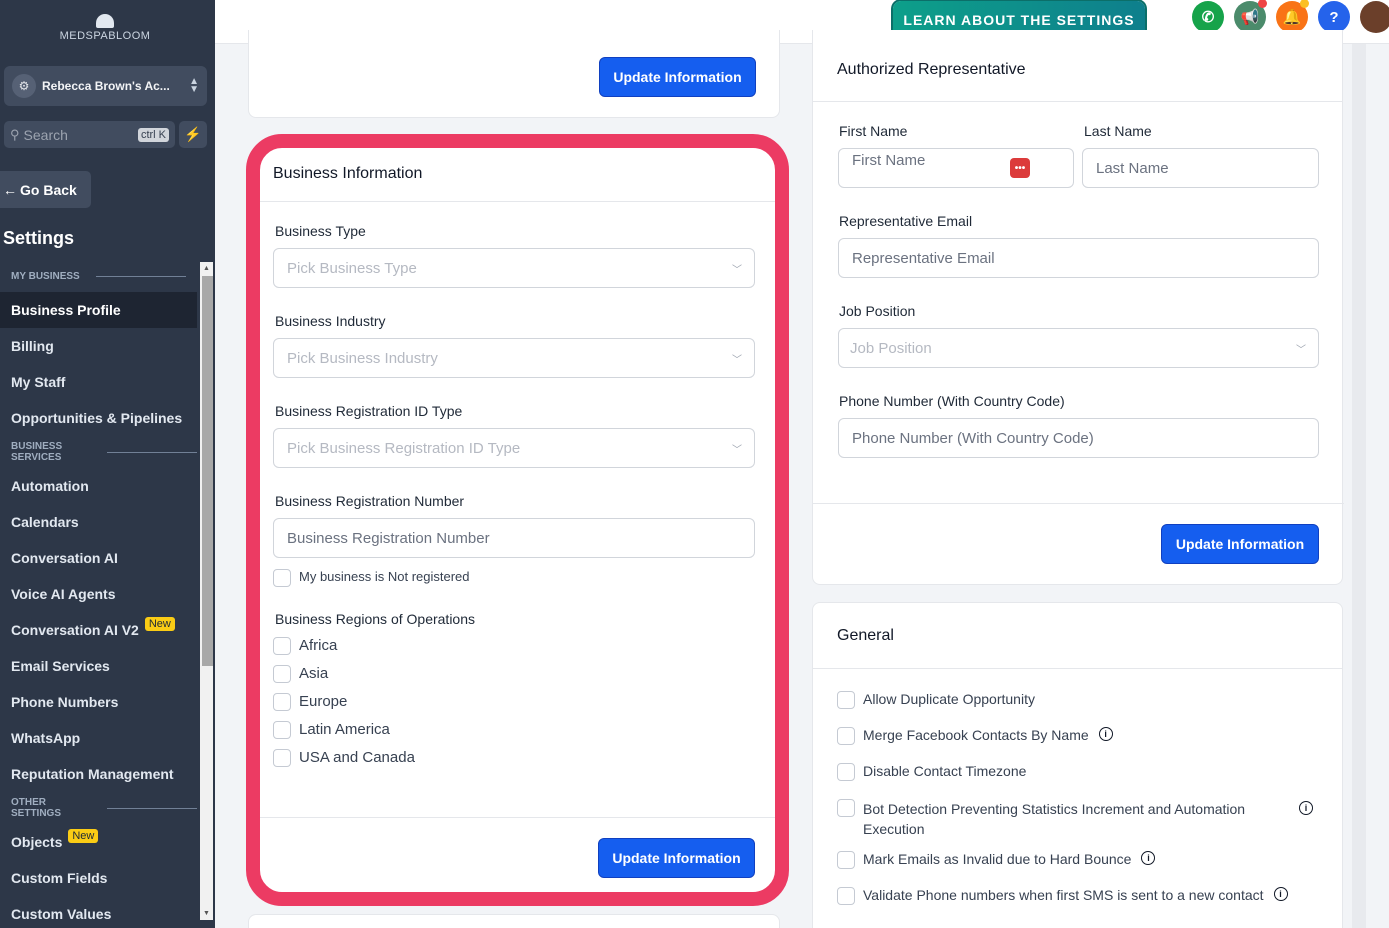  I want to click on notification-dot, so click(1262, 4).